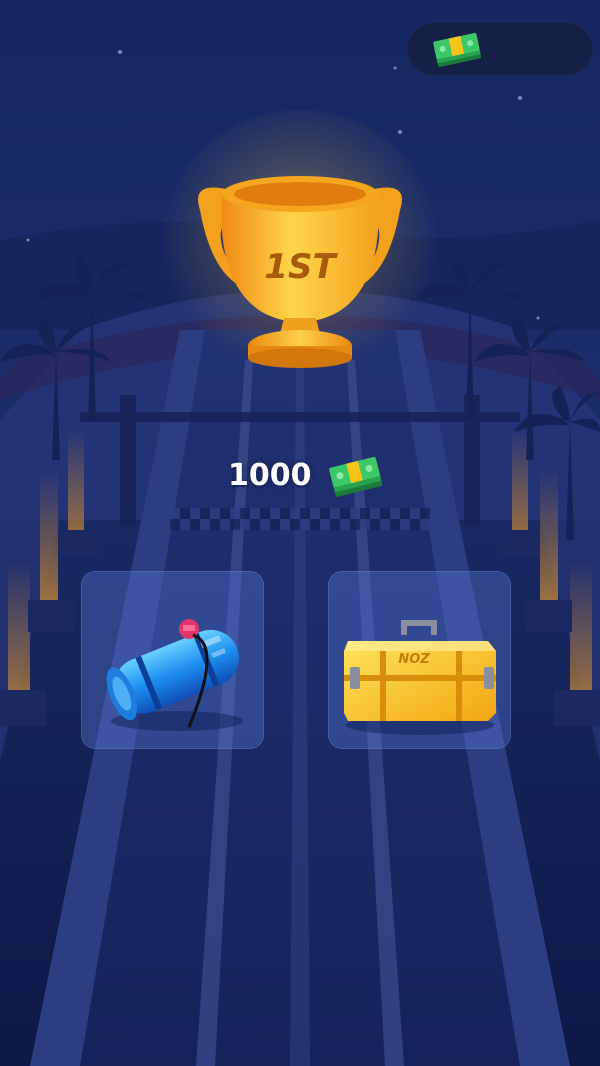  Describe the element at coordinates (414, 659) in the screenshot. I see `crate-brand-label: NOZ` at that location.